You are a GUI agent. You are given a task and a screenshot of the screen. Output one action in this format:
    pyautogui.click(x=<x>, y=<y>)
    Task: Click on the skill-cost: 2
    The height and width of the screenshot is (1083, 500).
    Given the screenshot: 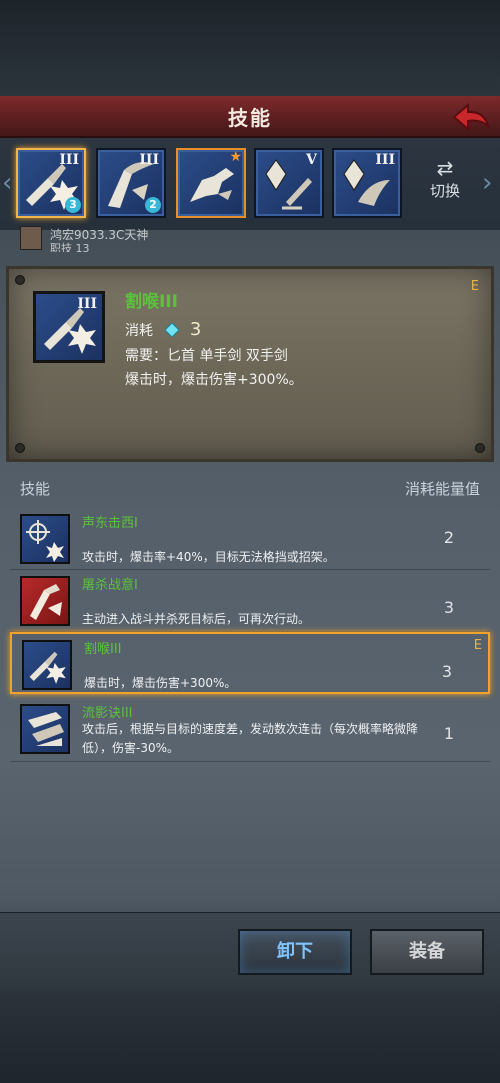 What is the action you would take?
    pyautogui.click(x=448, y=537)
    